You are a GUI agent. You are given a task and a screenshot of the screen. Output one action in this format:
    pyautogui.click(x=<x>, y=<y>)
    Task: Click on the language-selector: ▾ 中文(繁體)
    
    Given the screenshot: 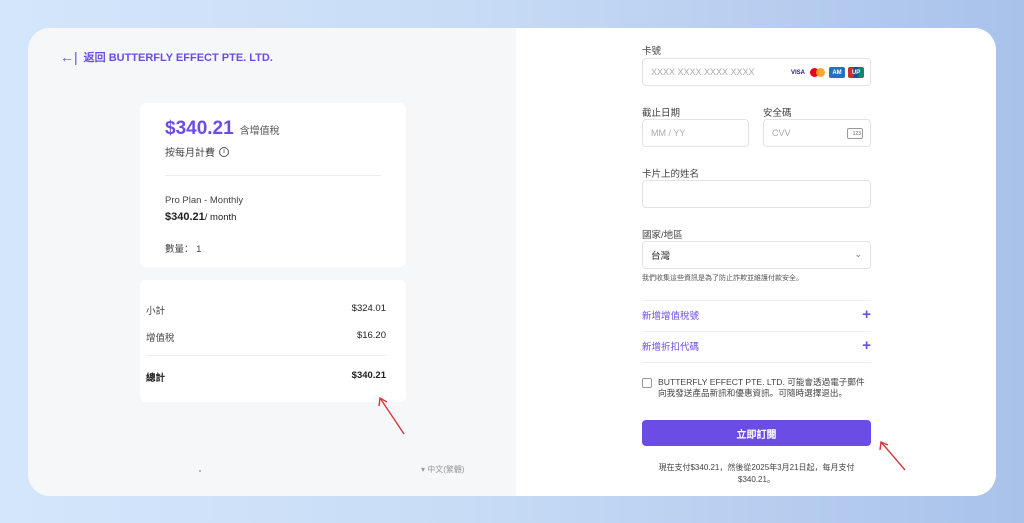 What is the action you would take?
    pyautogui.click(x=443, y=469)
    